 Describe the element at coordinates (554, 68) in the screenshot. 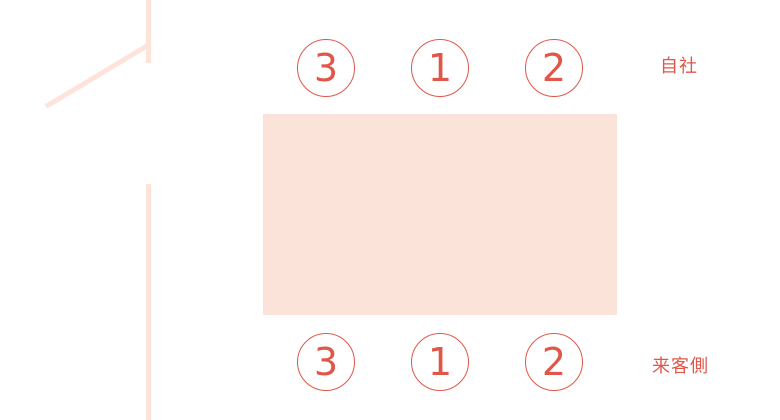

I see `seat-host-right: 2` at that location.